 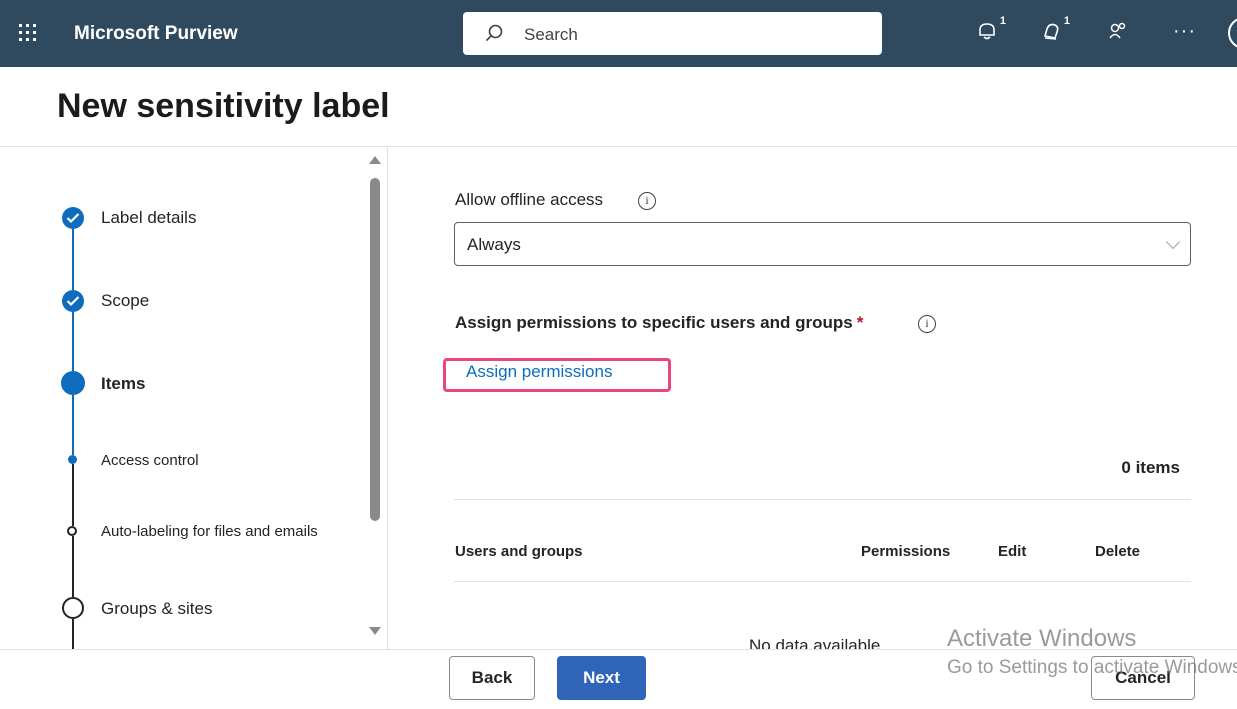 I want to click on column-header-permissions: Permissions, so click(x=905, y=551).